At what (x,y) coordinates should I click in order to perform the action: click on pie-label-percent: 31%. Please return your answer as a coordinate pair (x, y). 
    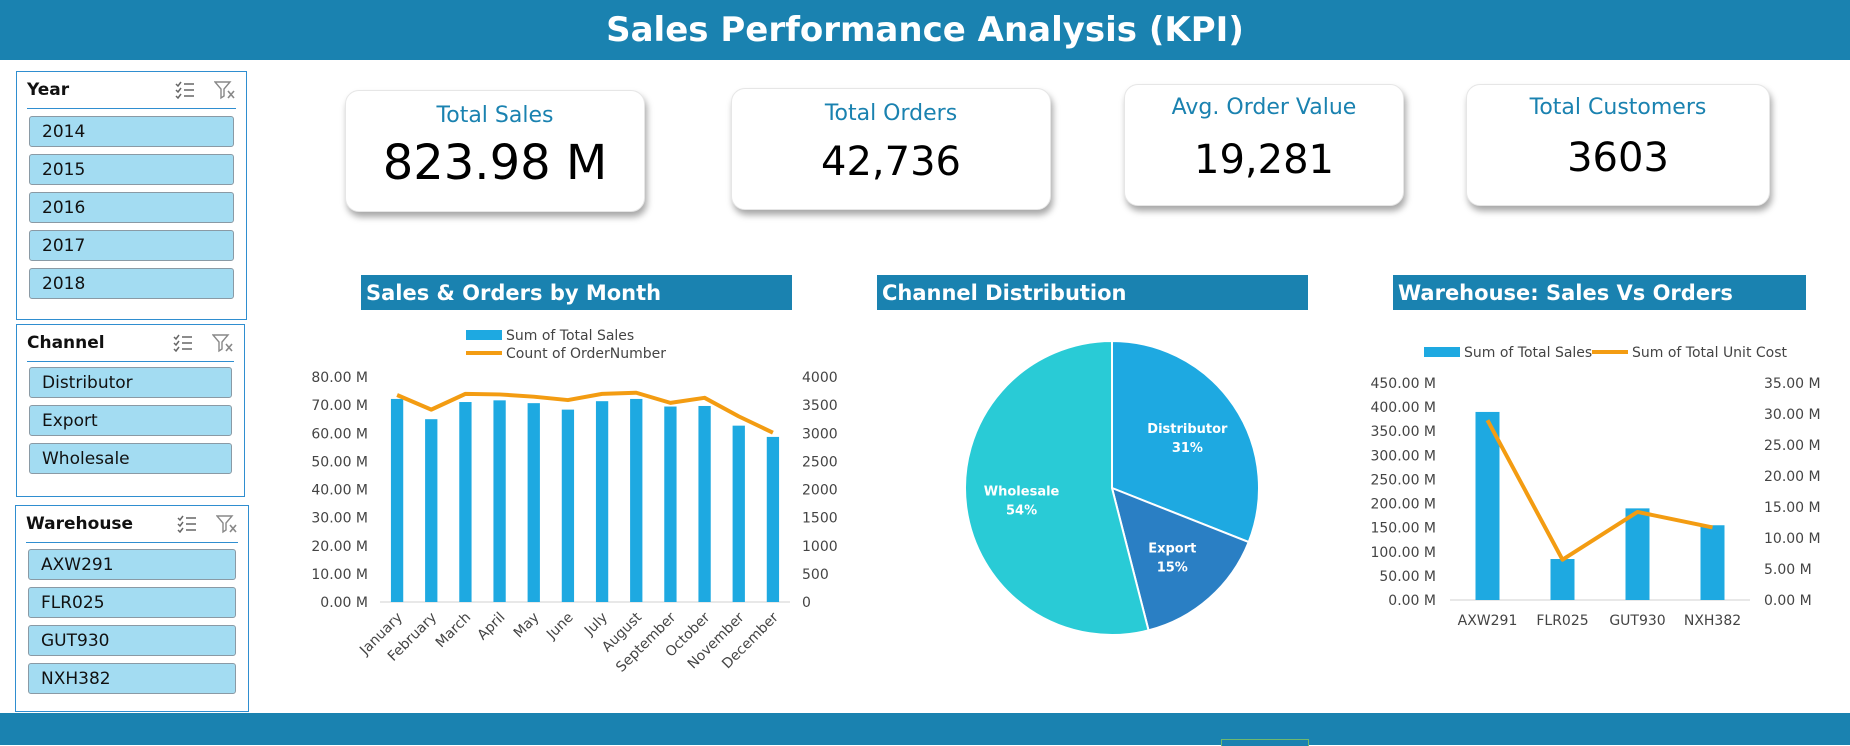
    Looking at the image, I should click on (1187, 448).